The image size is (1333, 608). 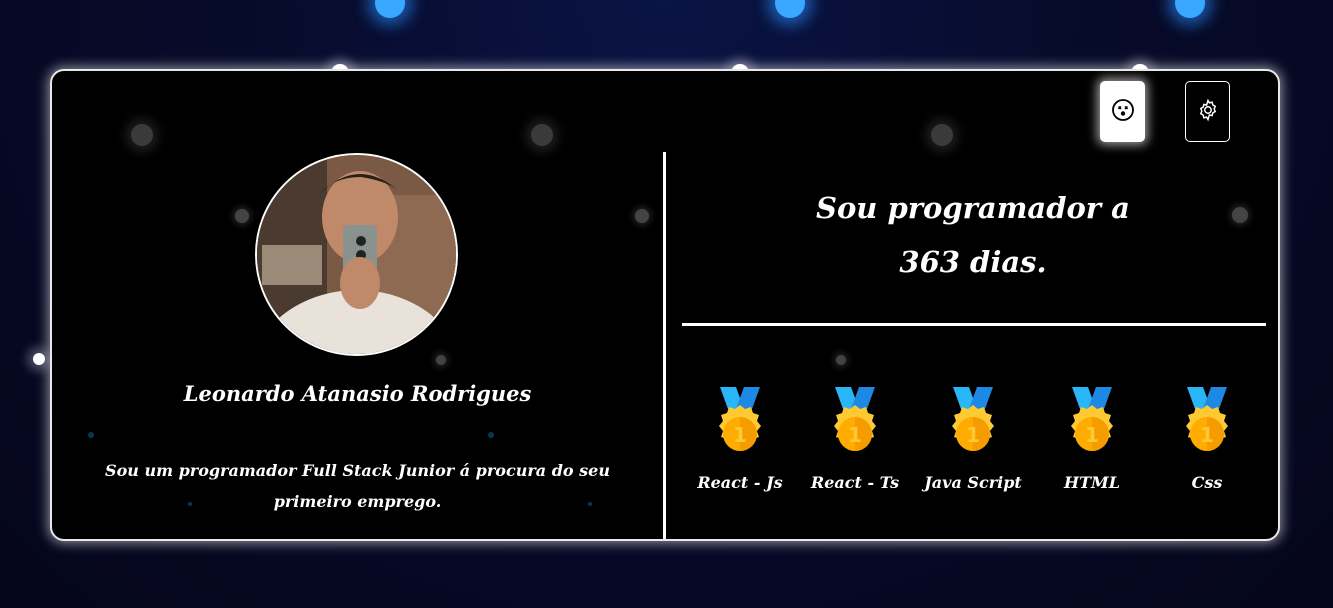 I want to click on skill-item: 1 Java Script, so click(x=973, y=439).